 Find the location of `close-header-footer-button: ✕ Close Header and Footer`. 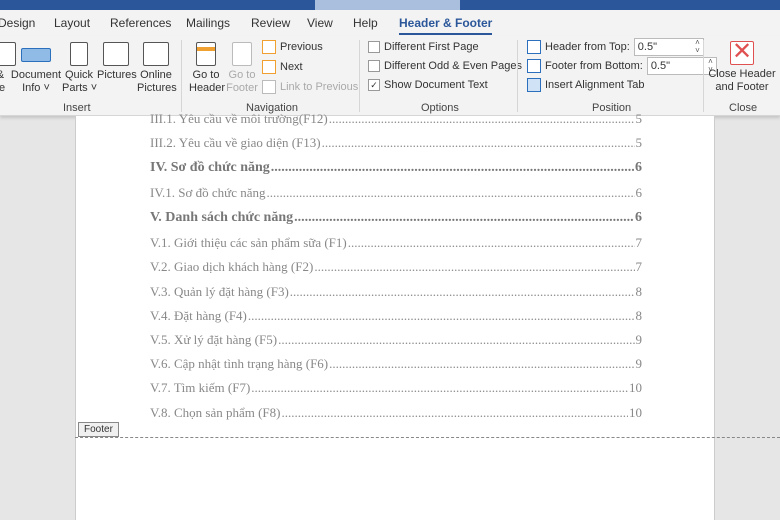

close-header-footer-button: ✕ Close Header and Footer is located at coordinates (742, 66).